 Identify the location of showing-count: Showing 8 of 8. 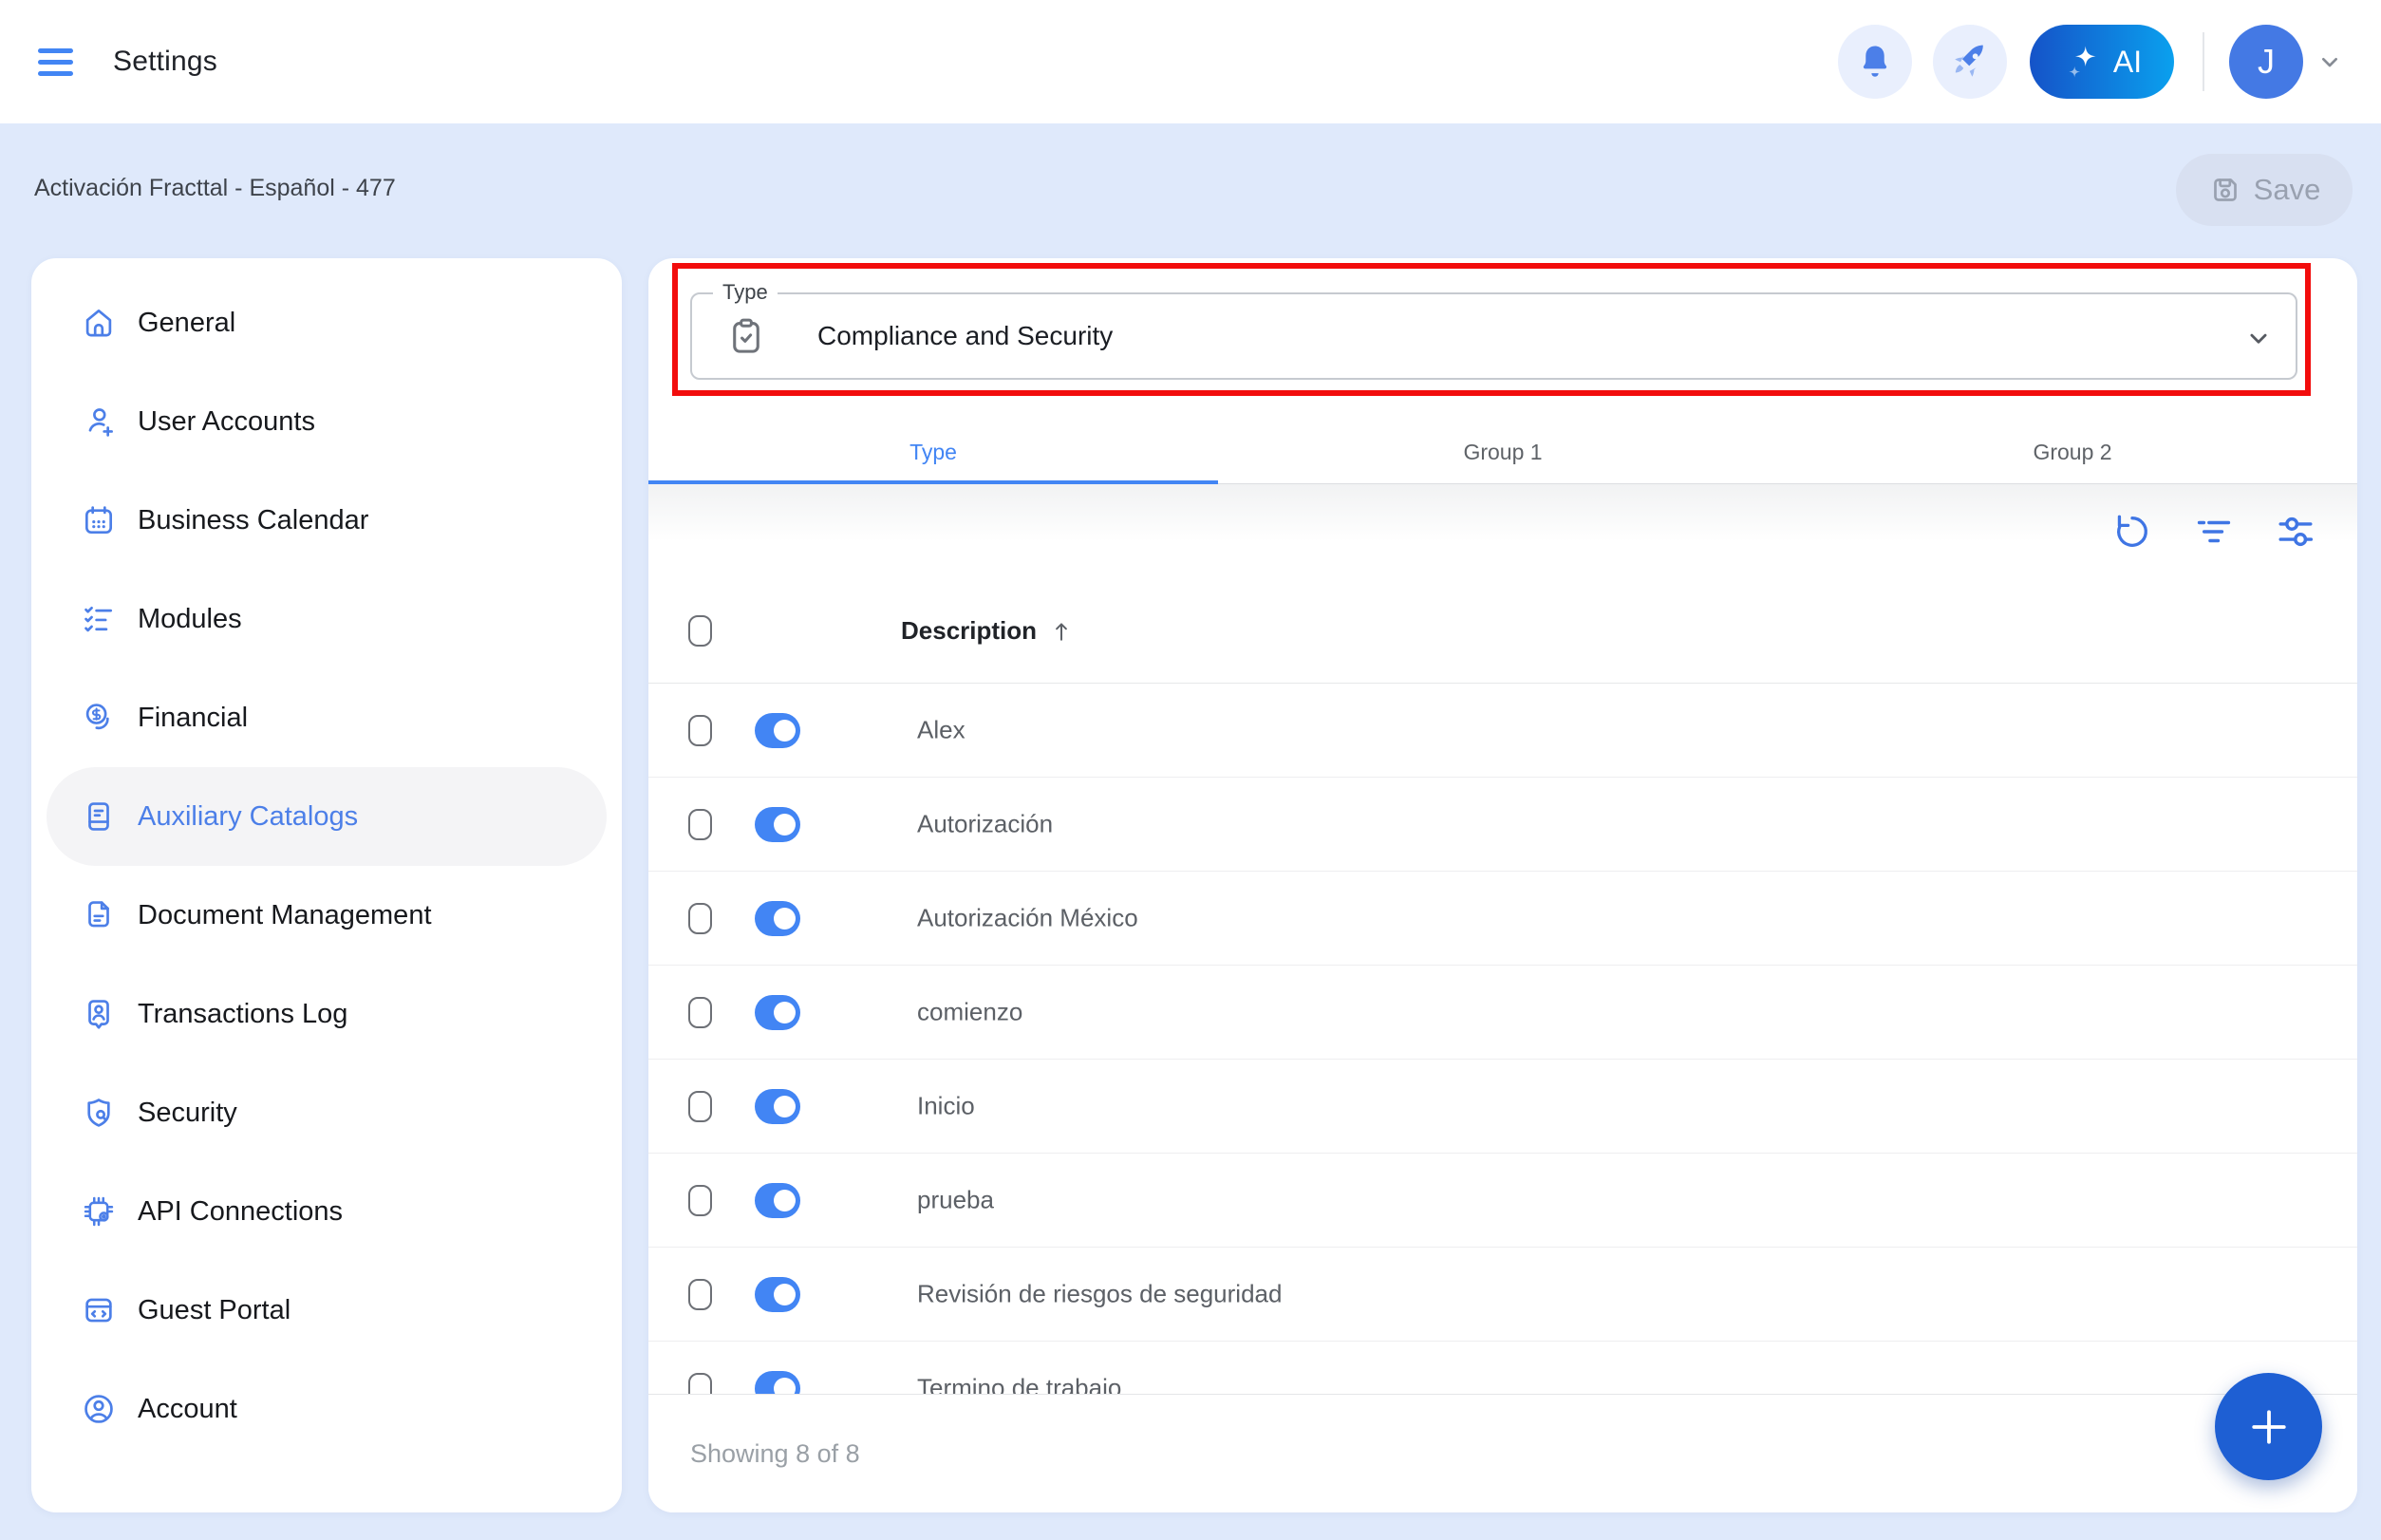
(775, 1453).